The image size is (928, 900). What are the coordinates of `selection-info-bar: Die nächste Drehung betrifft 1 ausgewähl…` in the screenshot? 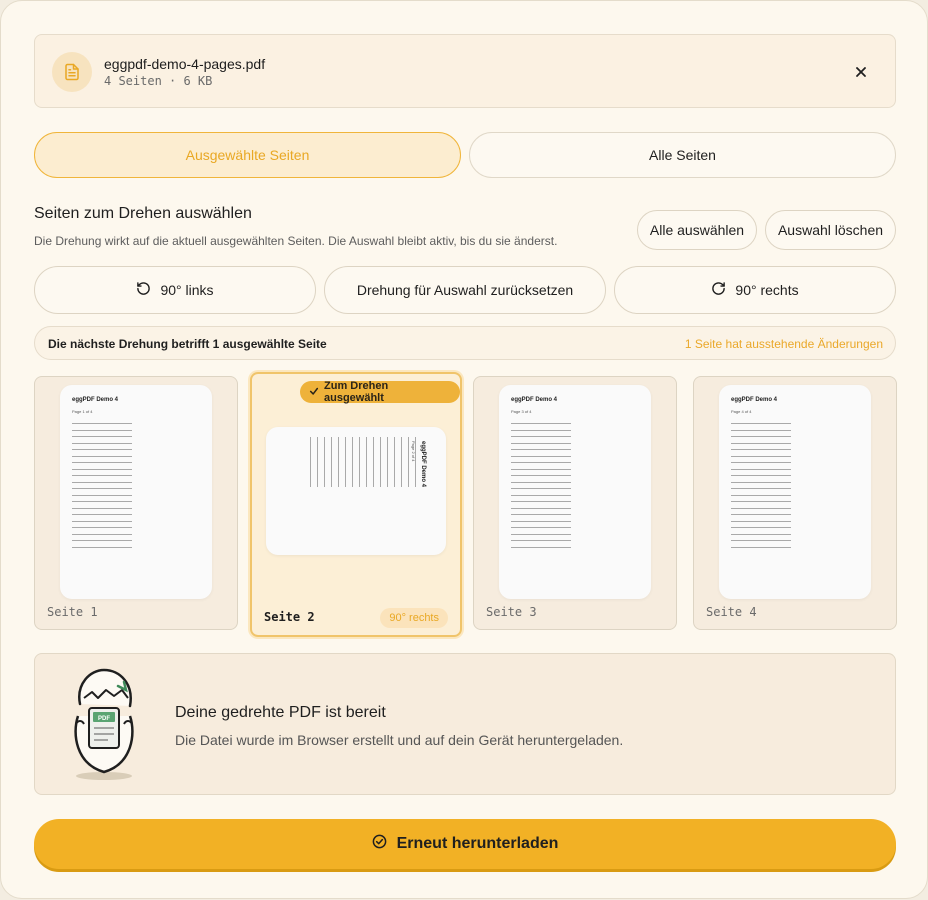 It's located at (465, 343).